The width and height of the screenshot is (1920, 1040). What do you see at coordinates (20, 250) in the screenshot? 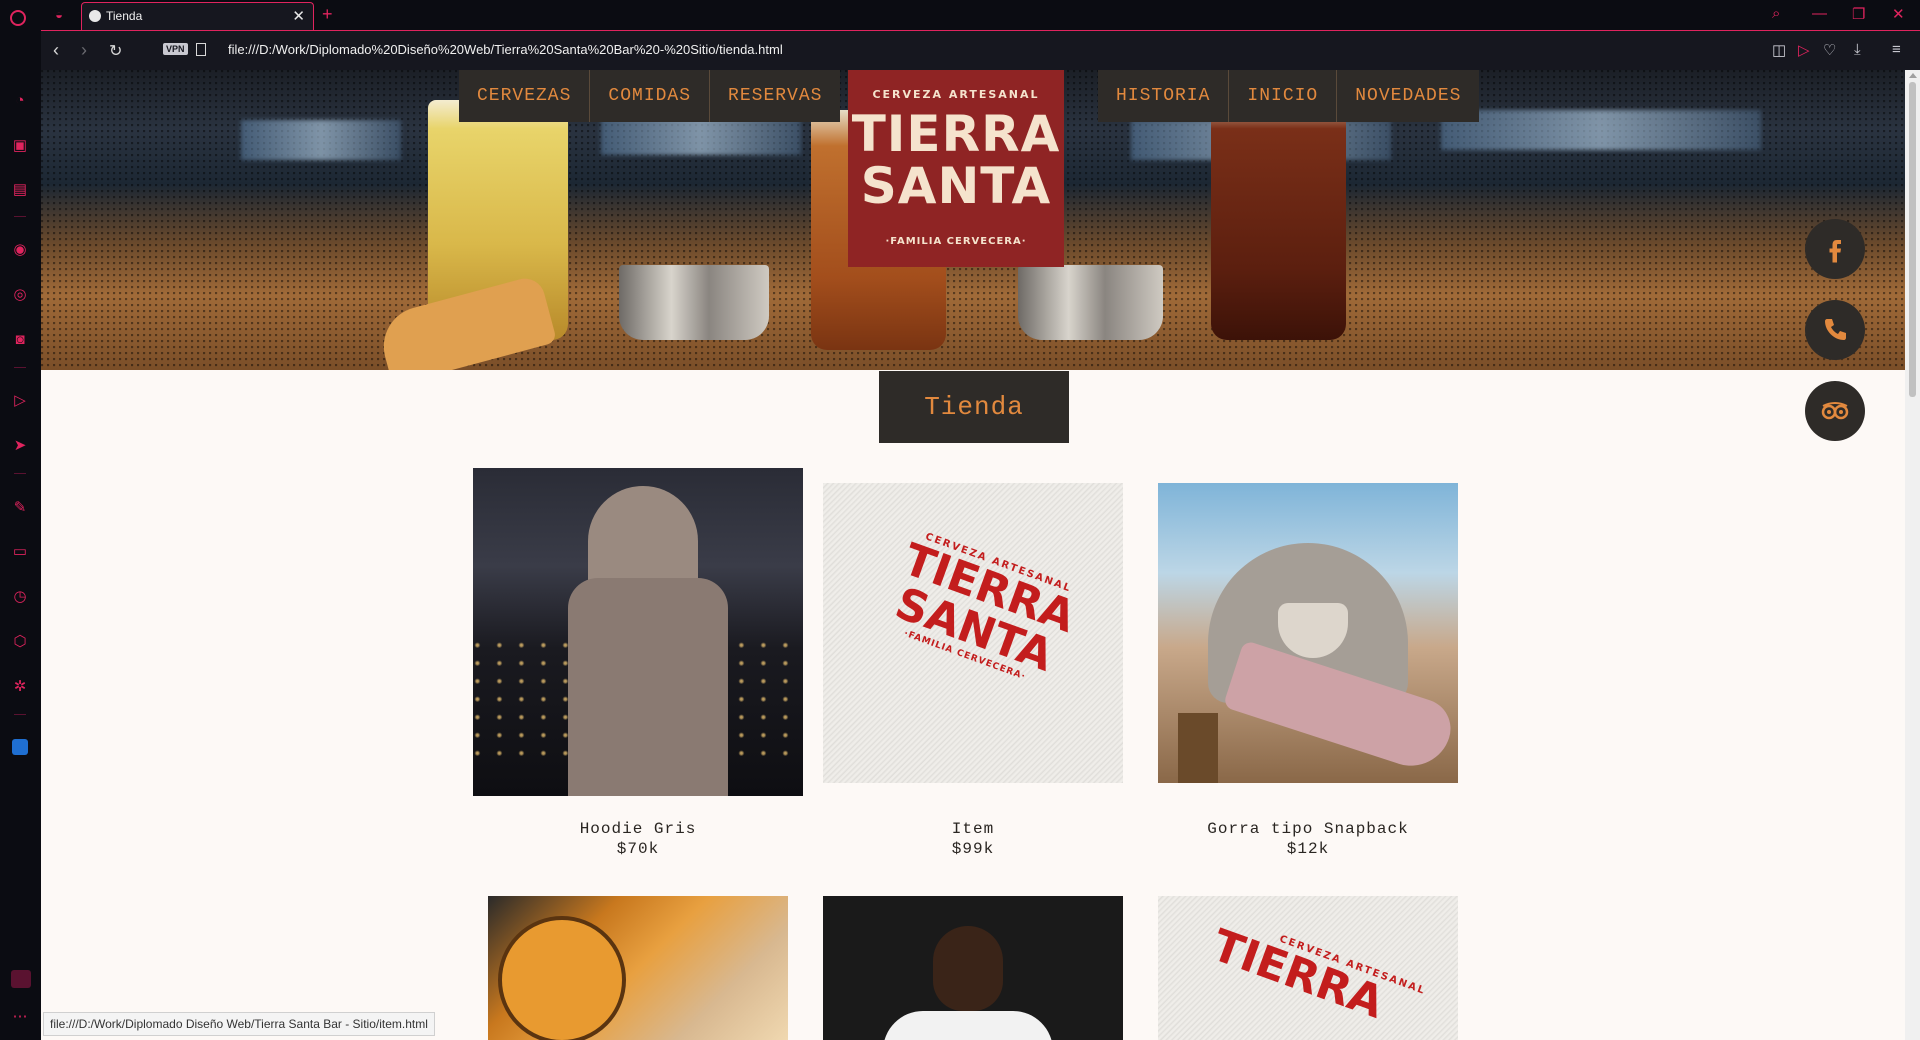
I see `messenger-icon: ◉` at bounding box center [20, 250].